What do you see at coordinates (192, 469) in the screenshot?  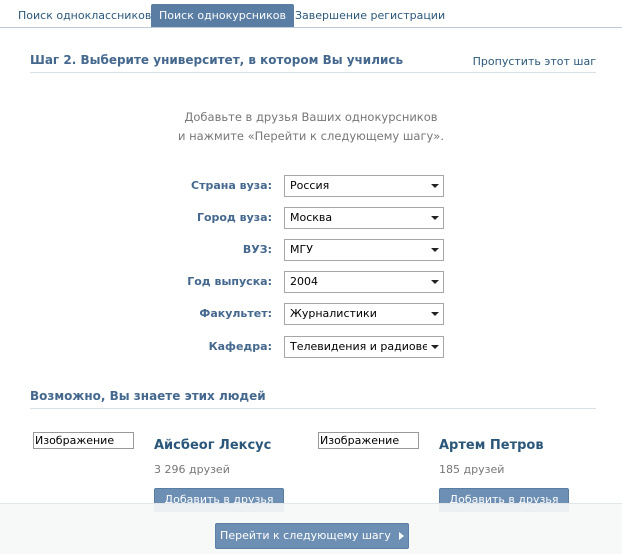 I see `friends-count: 3 296 друзей` at bounding box center [192, 469].